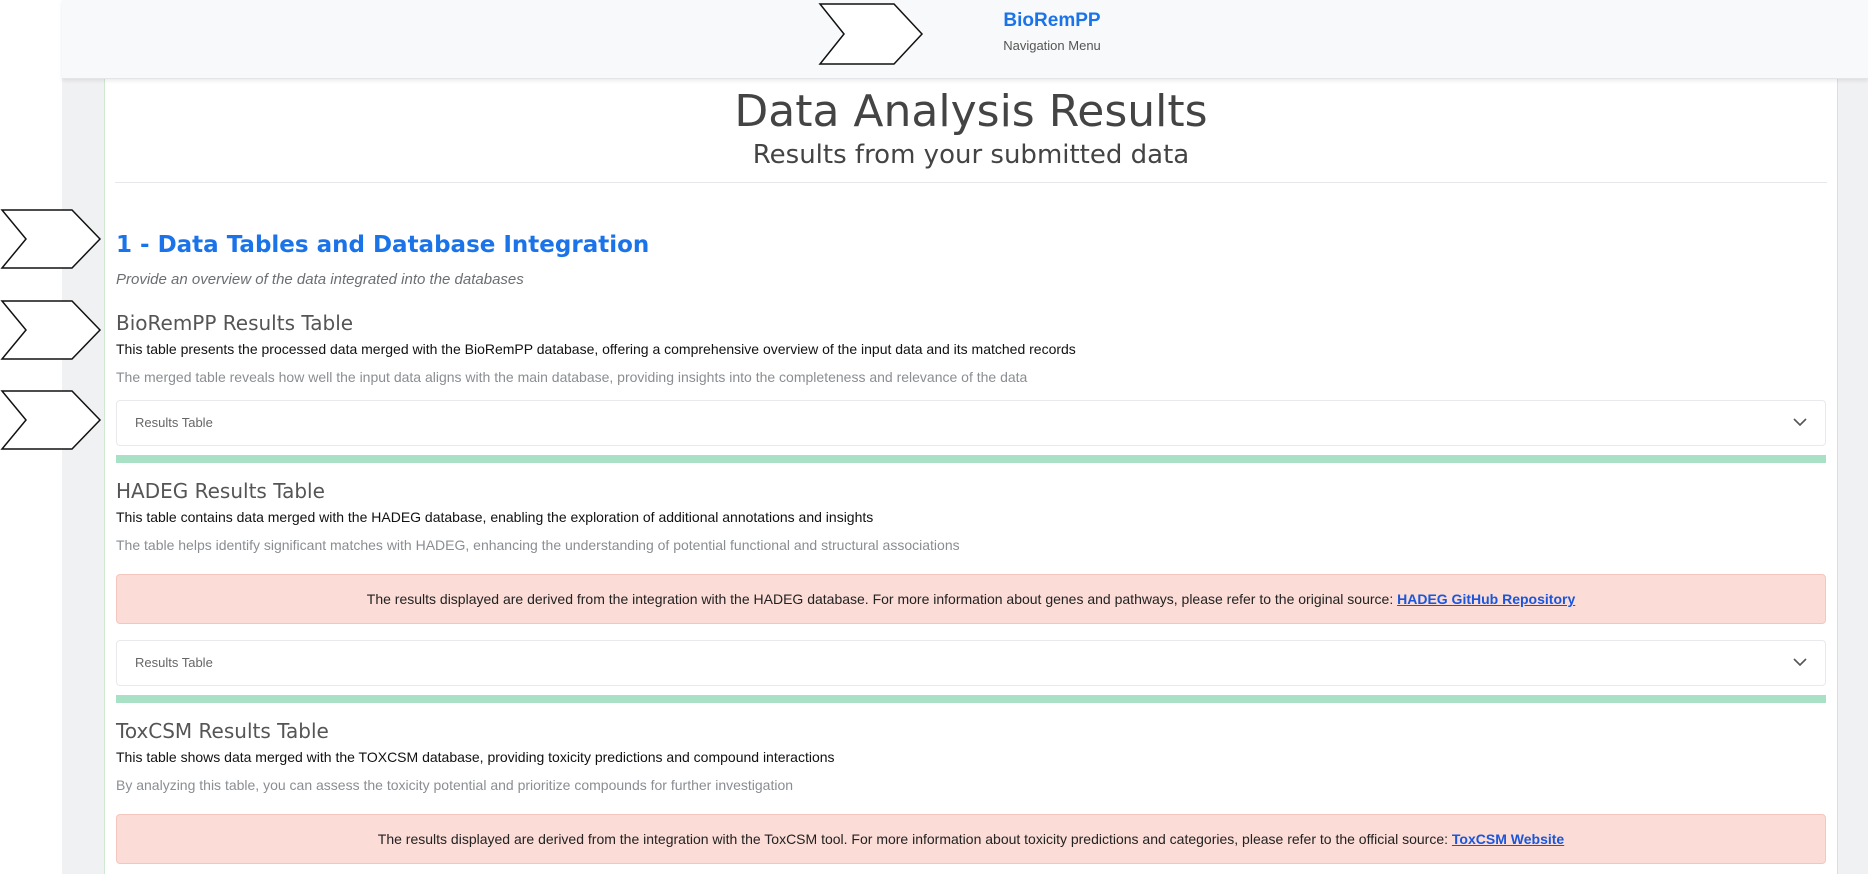 This screenshot has width=1868, height=874. Describe the element at coordinates (1052, 46) in the screenshot. I see `navigation-menu-label: Navigation Menu` at that location.